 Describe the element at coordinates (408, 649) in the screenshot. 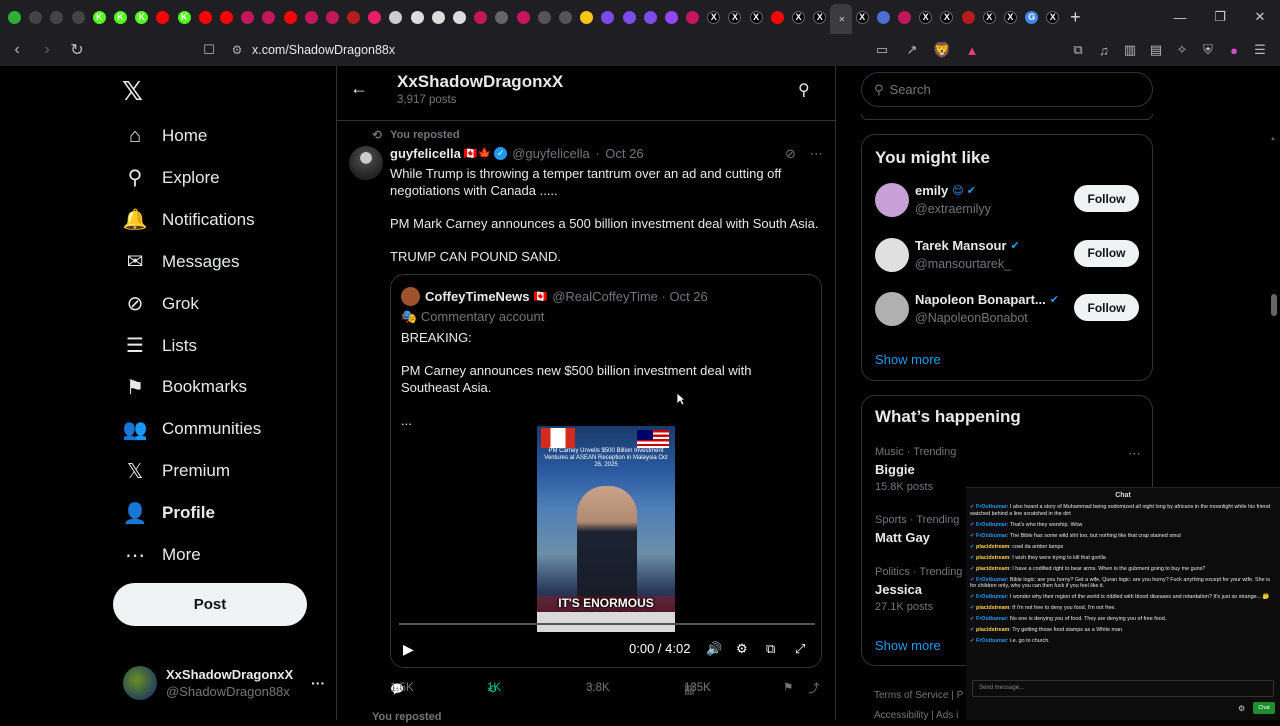

I see `play-icon: ▶` at that location.